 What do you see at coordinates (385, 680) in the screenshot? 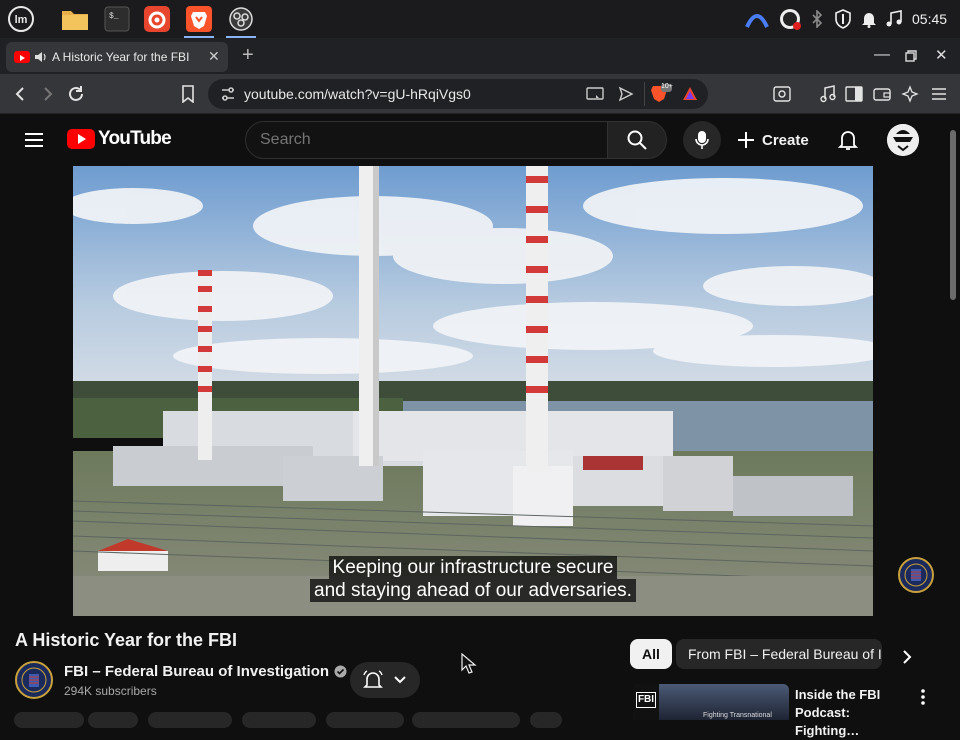
I see `subscription-bell-button` at bounding box center [385, 680].